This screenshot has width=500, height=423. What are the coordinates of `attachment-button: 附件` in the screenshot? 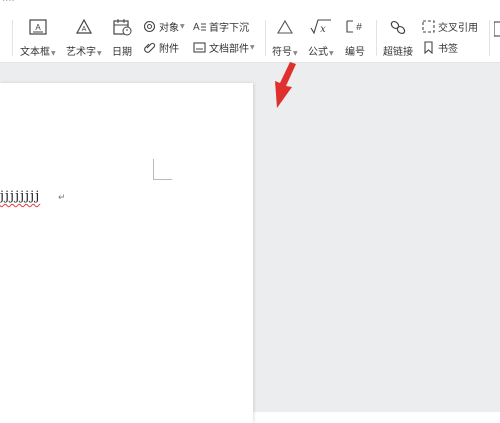 It's located at (160, 47).